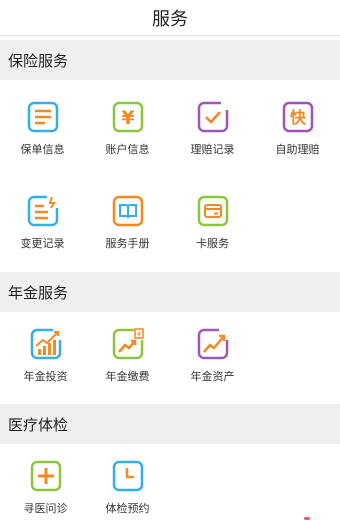 Image resolution: width=340 pixels, height=521 pixels. I want to click on change-record-icon, so click(43, 211).